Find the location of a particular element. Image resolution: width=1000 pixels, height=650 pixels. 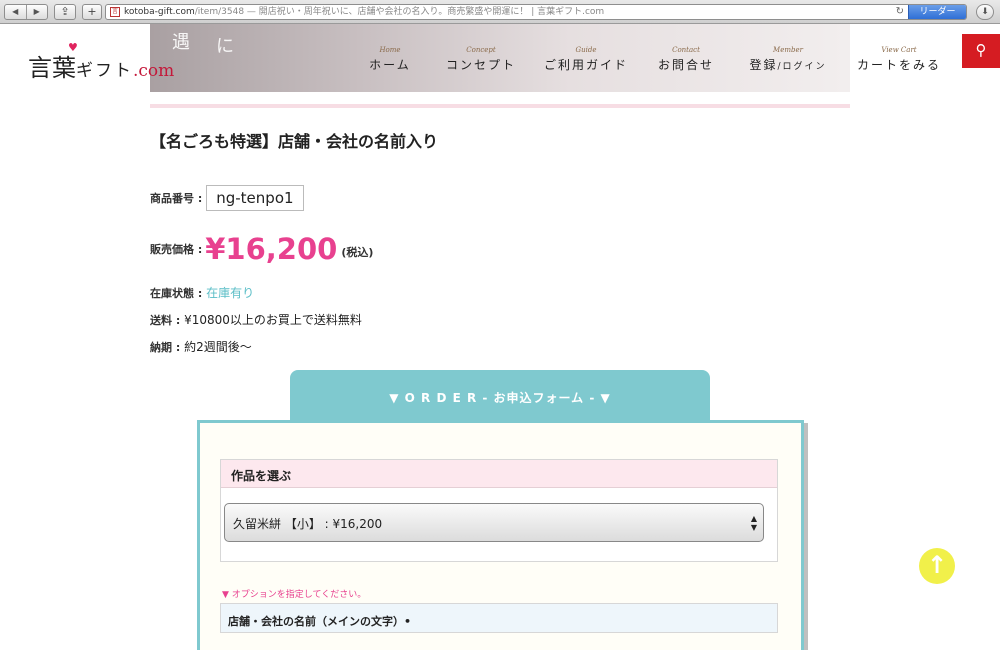

heart-icon: ♥ is located at coordinates (73, 47).